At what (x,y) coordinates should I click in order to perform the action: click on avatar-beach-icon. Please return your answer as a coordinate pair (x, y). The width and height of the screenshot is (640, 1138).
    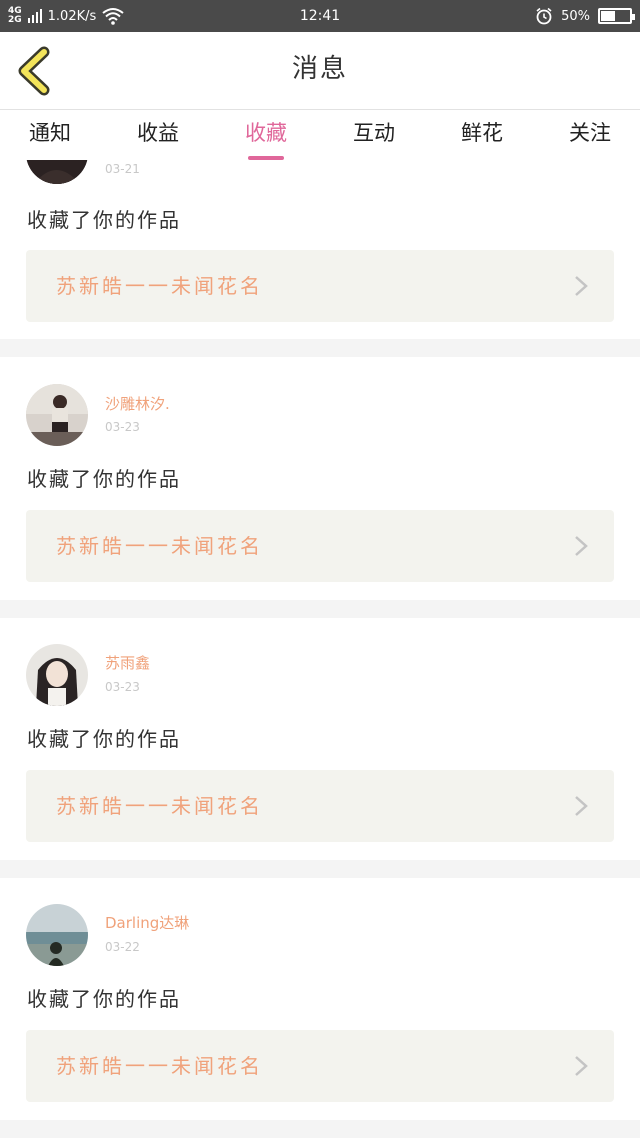
    Looking at the image, I should click on (57, 935).